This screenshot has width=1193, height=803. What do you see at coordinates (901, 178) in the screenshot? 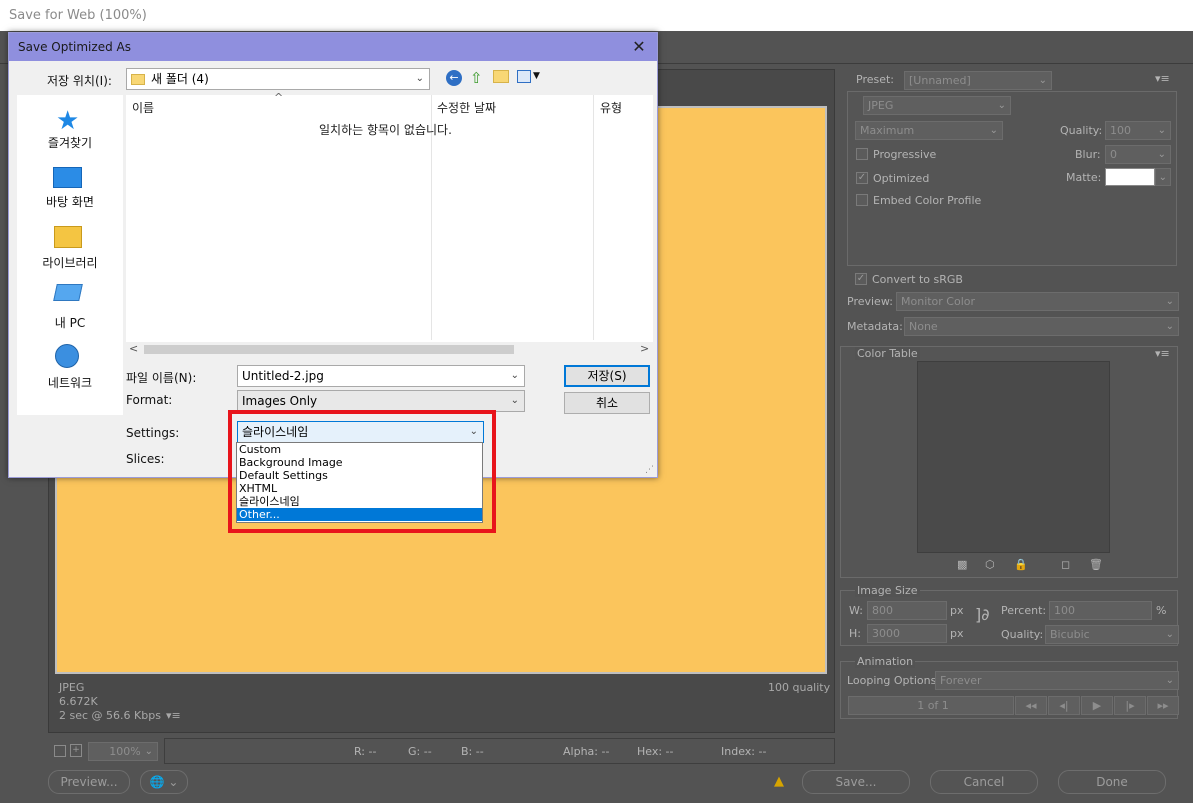
I see `optimized-label: Optimized` at bounding box center [901, 178].